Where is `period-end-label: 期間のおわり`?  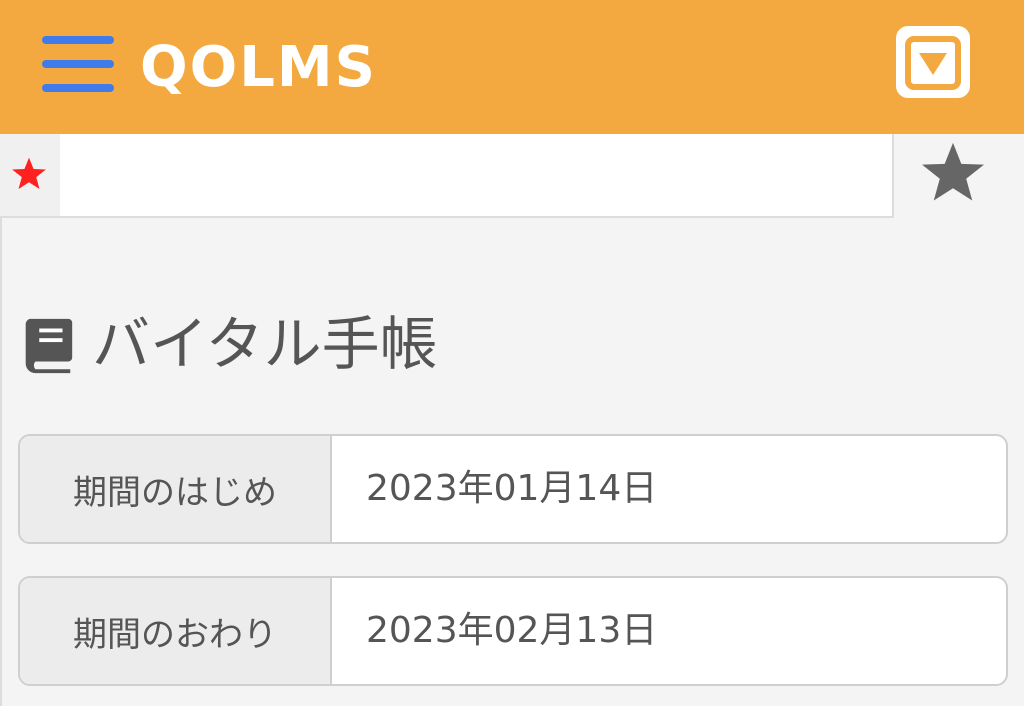
period-end-label: 期間のおわり is located at coordinates (176, 631).